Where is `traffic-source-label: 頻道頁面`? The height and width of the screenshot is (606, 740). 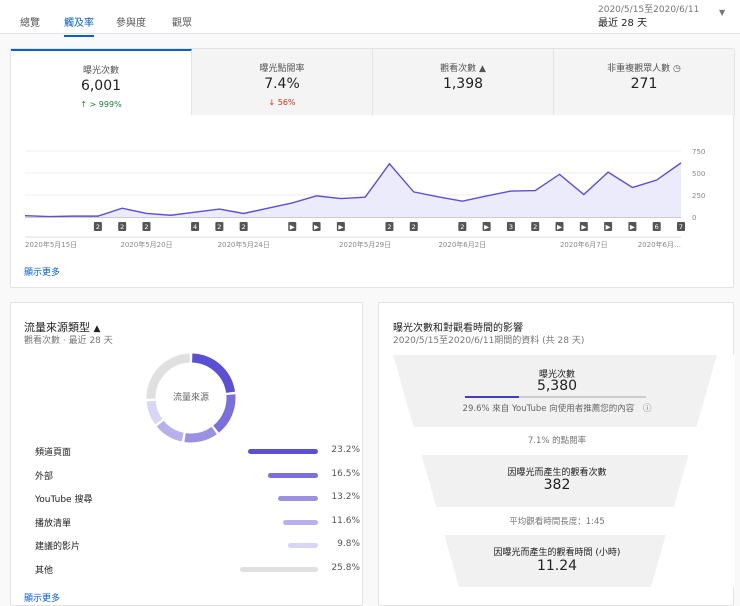 traffic-source-label: 頻道頁面 is located at coordinates (53, 453).